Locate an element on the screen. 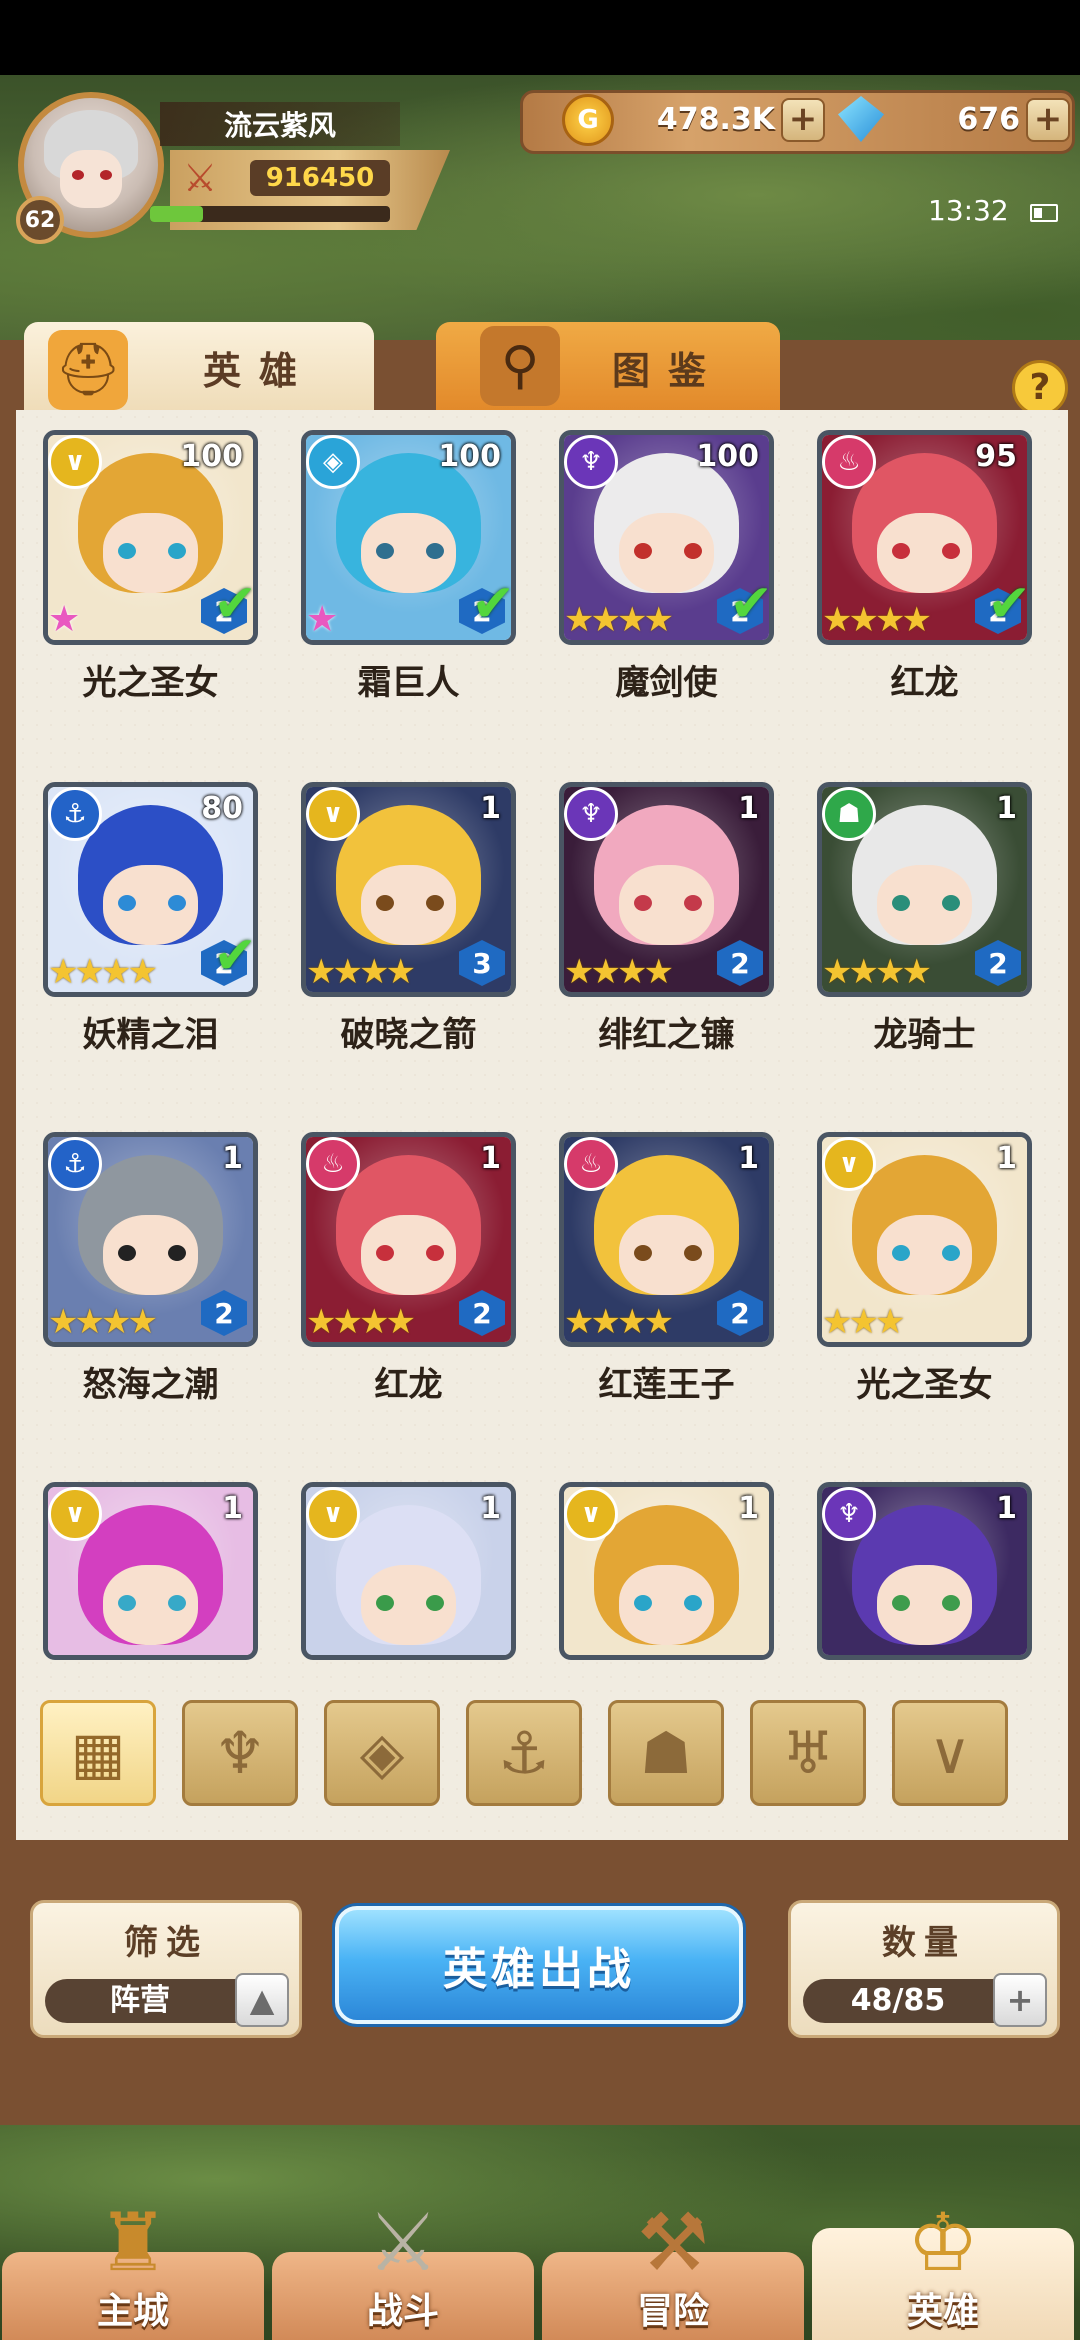 This screenshot has height=2340, width=1080. hero-card: ◈ 100 ★ 2 ✔ 霜巨人 is located at coordinates (408, 567).